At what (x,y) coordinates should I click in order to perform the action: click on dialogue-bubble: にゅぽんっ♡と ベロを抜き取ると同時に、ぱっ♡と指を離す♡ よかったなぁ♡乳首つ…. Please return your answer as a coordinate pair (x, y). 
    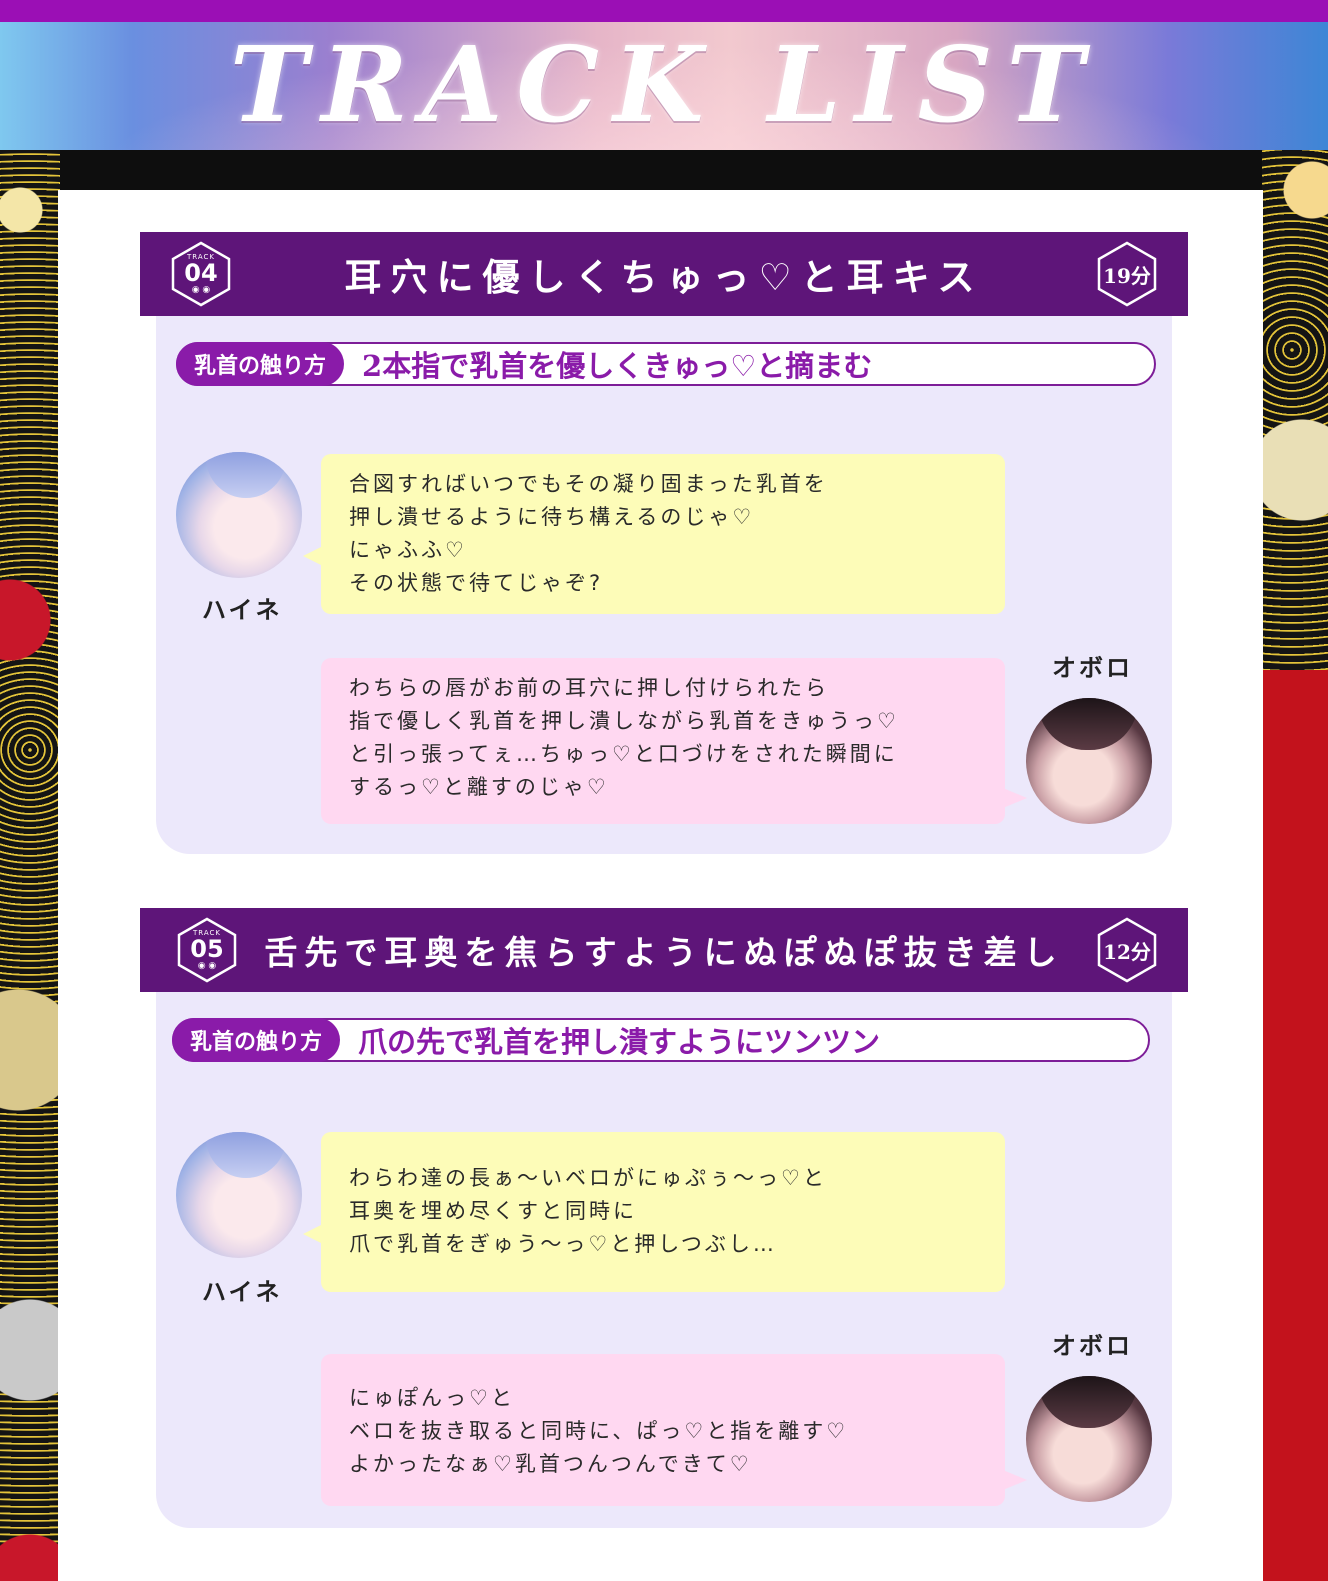
    Looking at the image, I should click on (674, 1430).